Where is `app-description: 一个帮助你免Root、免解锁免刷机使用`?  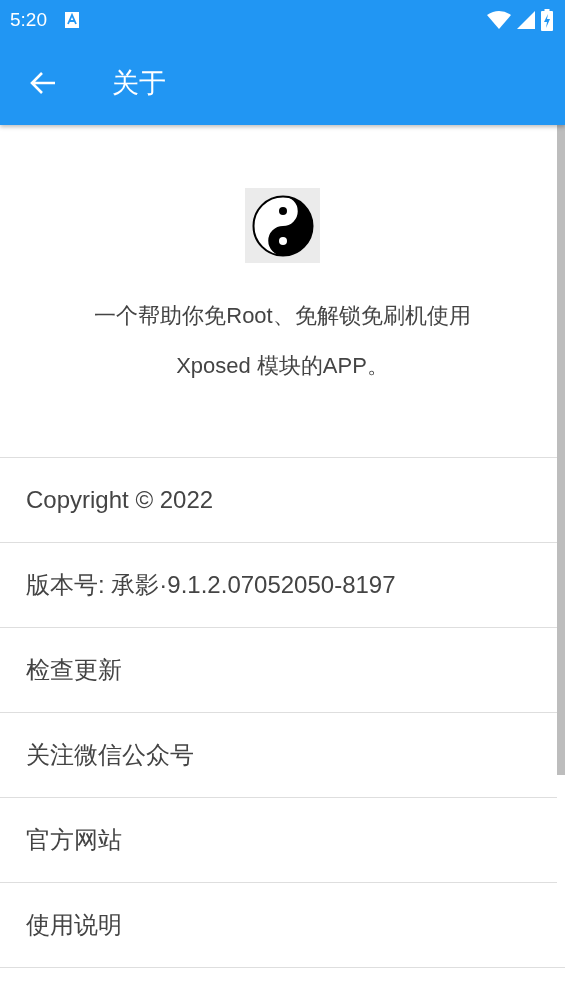 app-description: 一个帮助你免Root、免解锁免刷机使用 is located at coordinates (282, 316).